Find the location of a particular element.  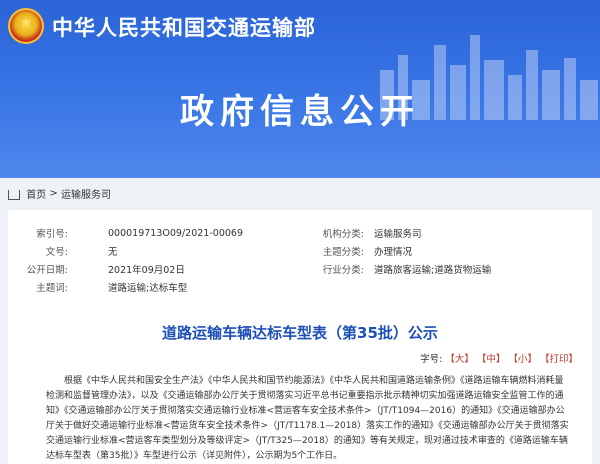

subject-label: 主题词: is located at coordinates (52, 288).